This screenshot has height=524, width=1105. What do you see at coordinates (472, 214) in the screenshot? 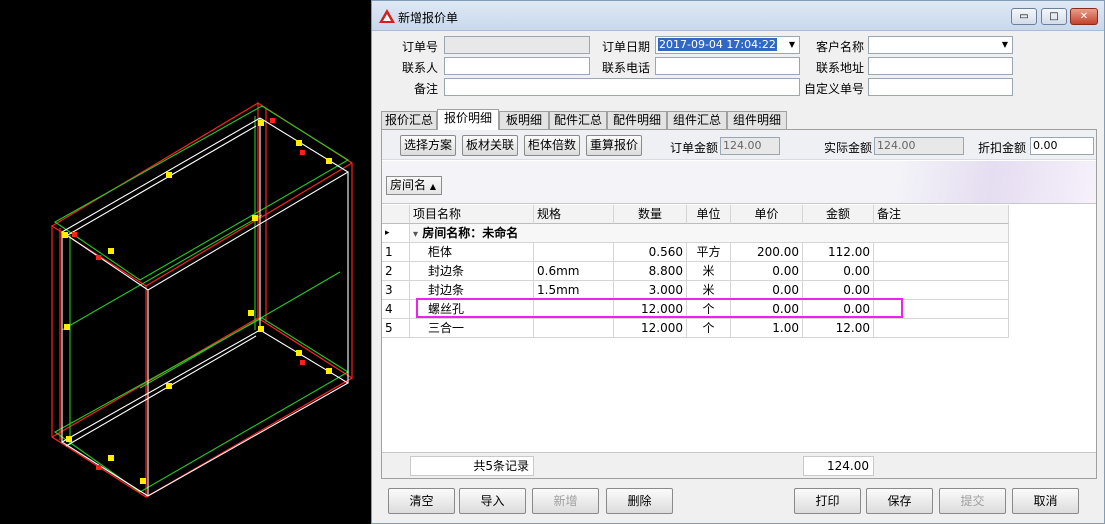
I see `grid-header-name: 项目名称` at bounding box center [472, 214].